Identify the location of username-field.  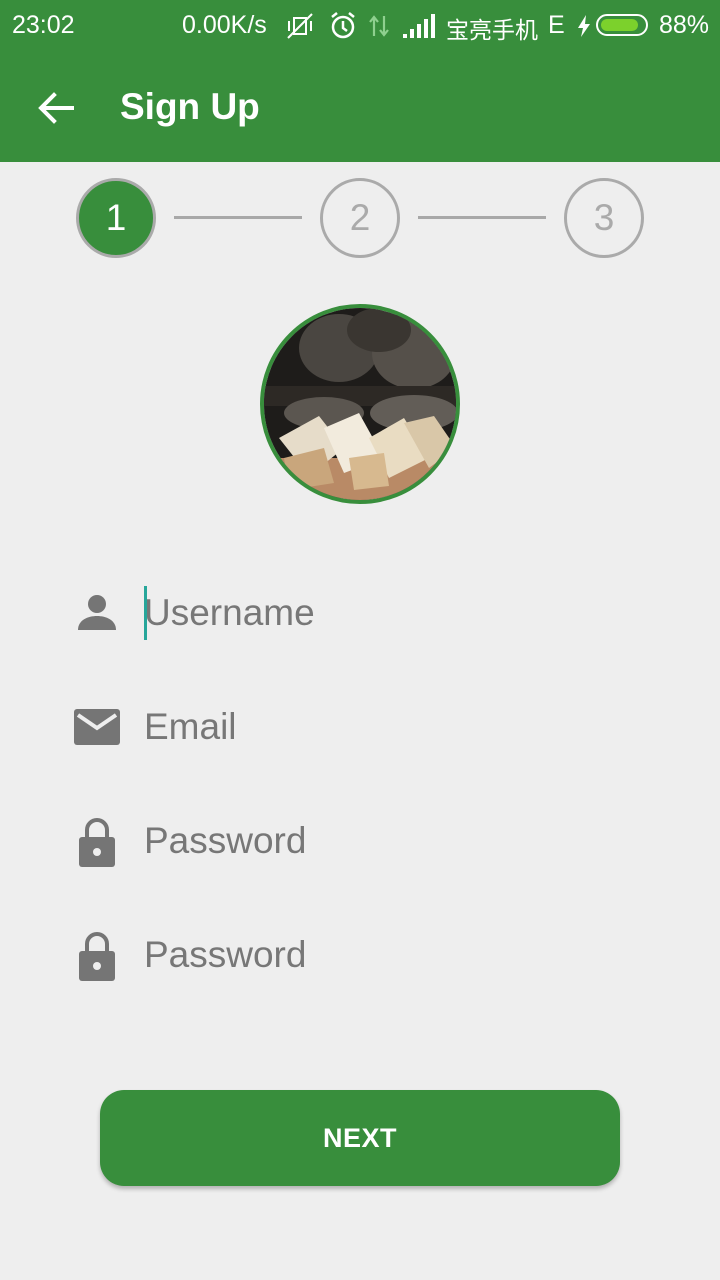
(350, 613).